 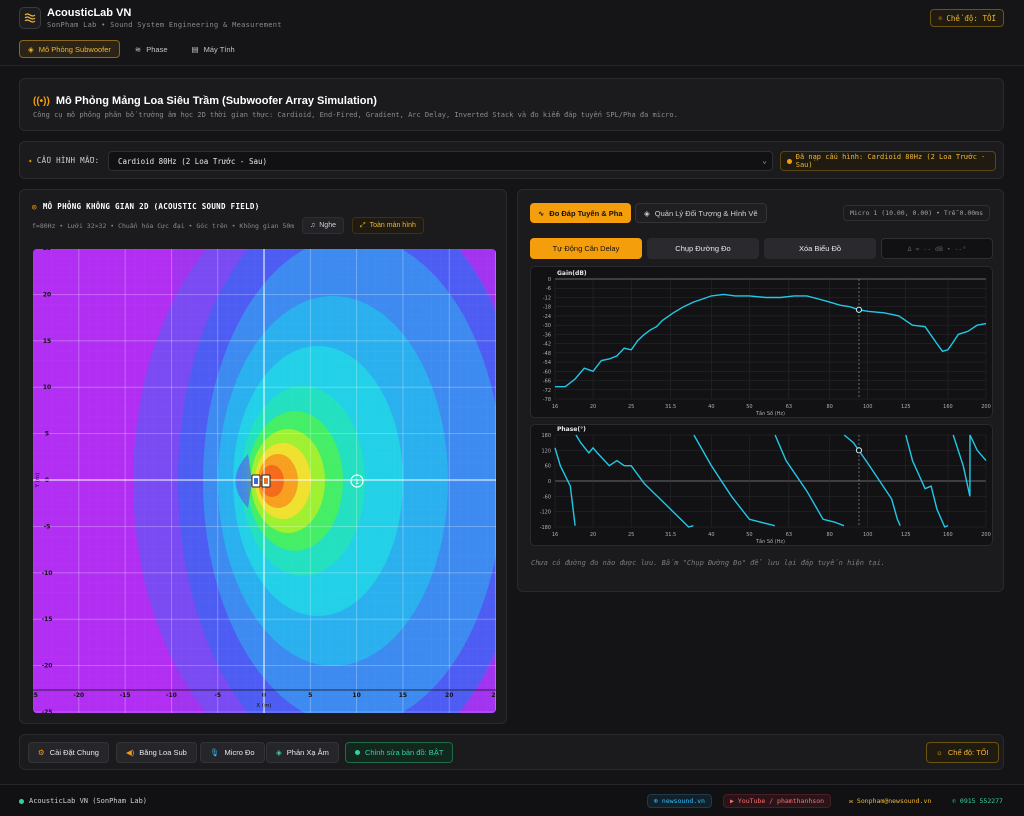 What do you see at coordinates (138, 49) in the screenshot?
I see `wave-icon: ≋` at bounding box center [138, 49].